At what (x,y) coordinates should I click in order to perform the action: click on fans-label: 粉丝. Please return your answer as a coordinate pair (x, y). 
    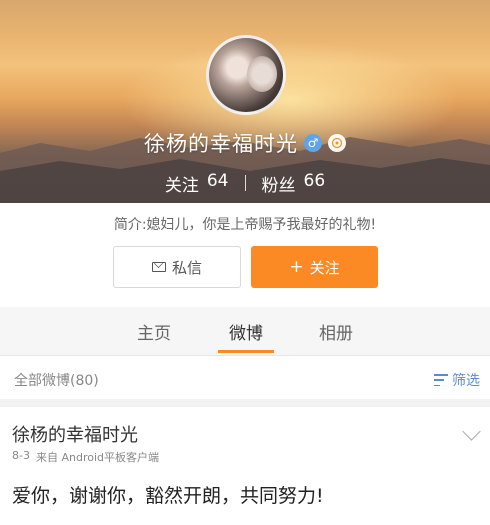
    Looking at the image, I should click on (278, 185).